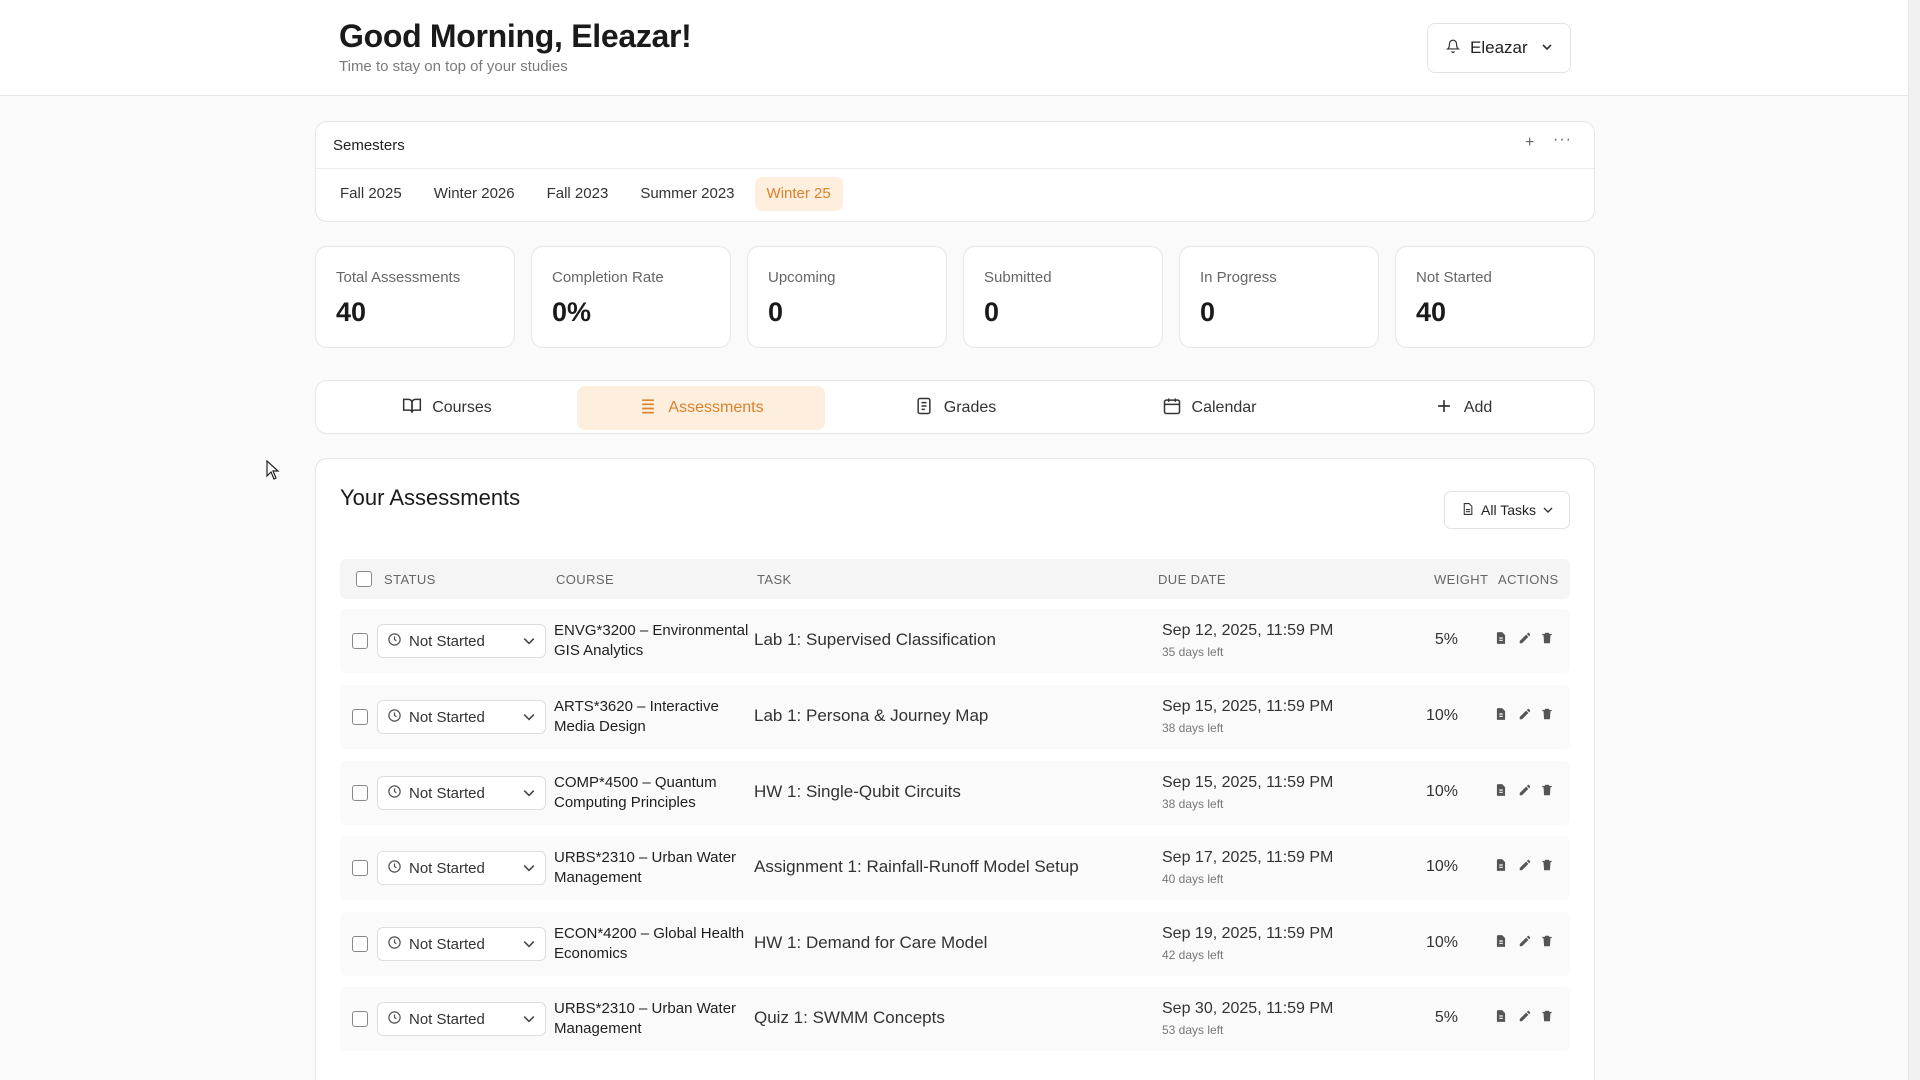 Image resolution: width=1920 pixels, height=1080 pixels. I want to click on task-name: Lab 1: Supervised Classification, so click(875, 639).